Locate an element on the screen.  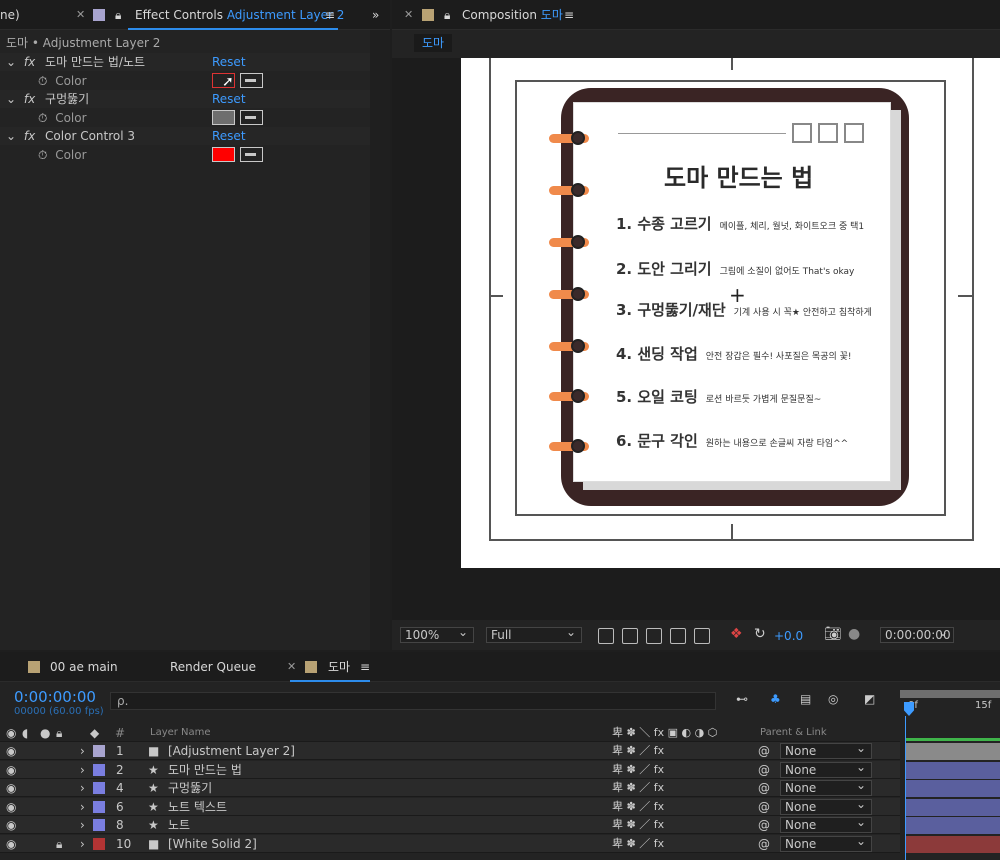
timeline-search-input: ρ. is located at coordinates (413, 701).